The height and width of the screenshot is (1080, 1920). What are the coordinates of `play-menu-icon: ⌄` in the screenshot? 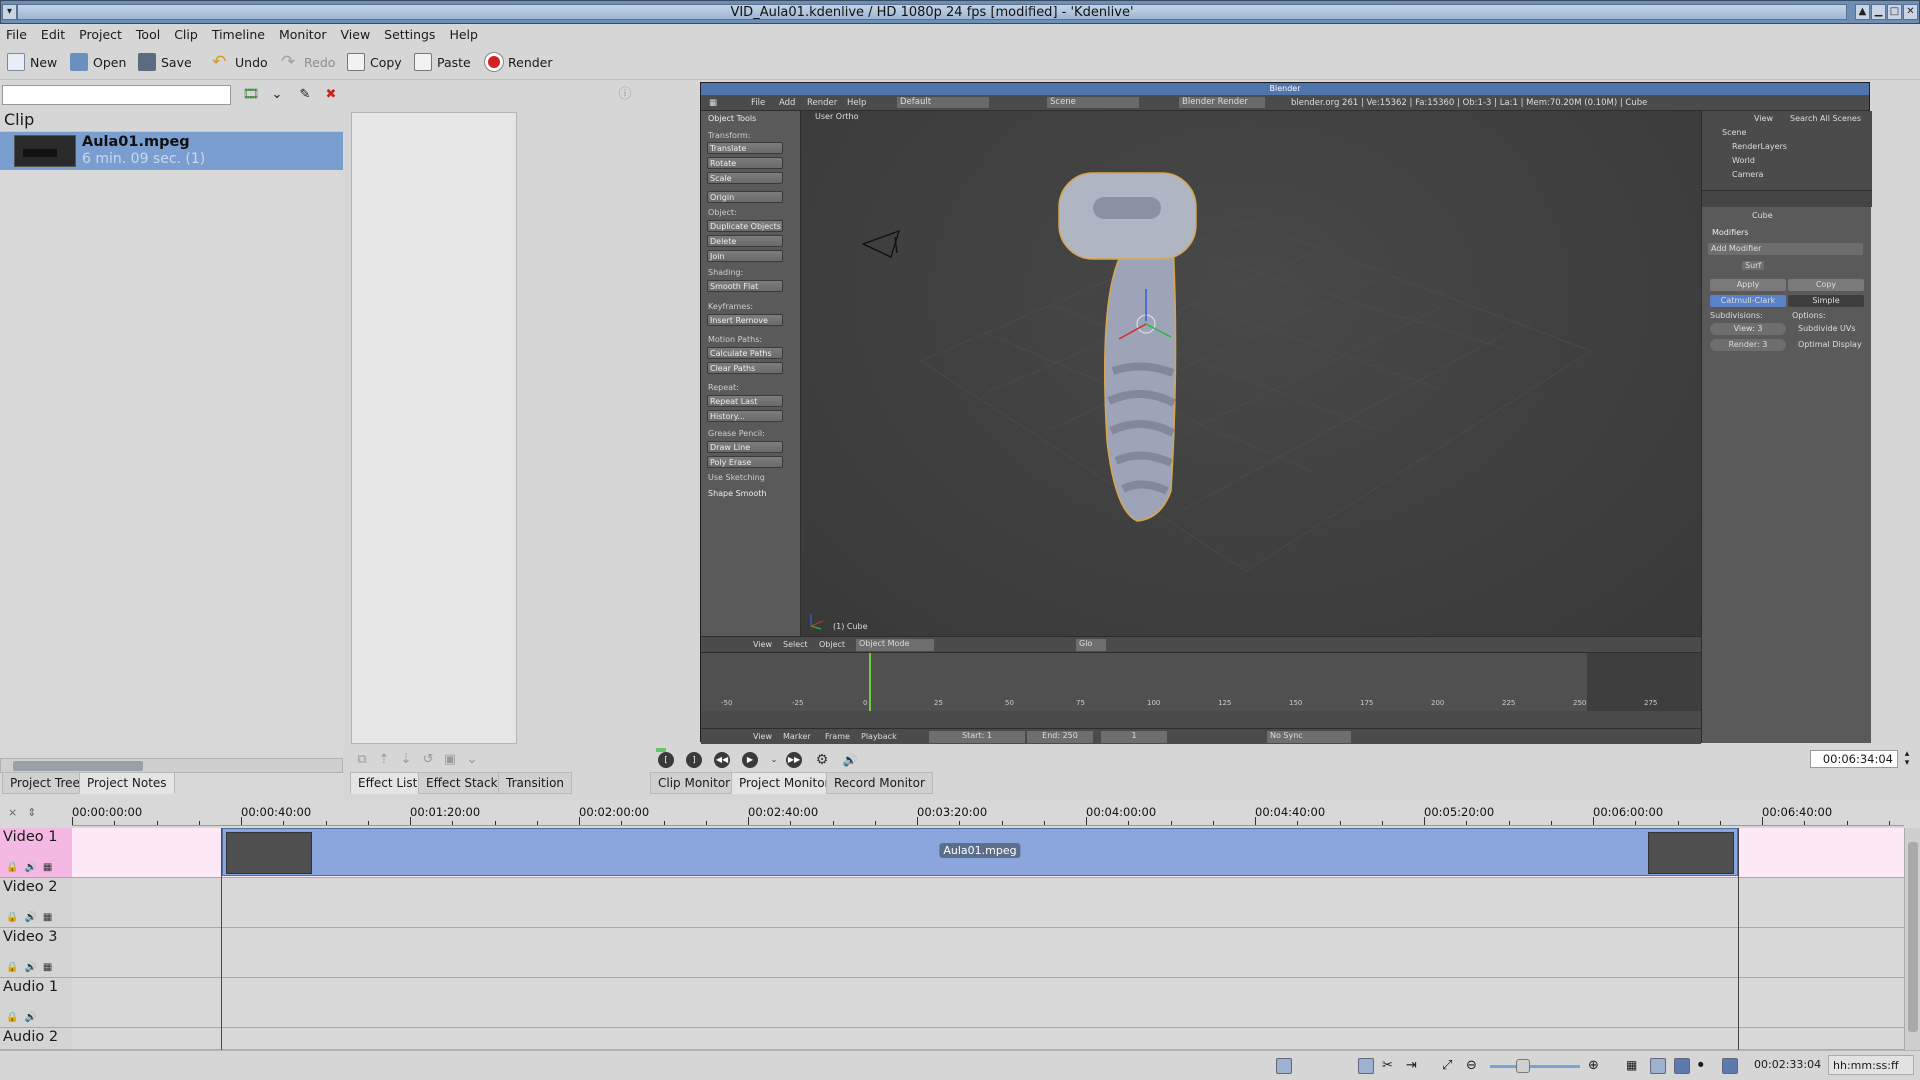 It's located at (774, 760).